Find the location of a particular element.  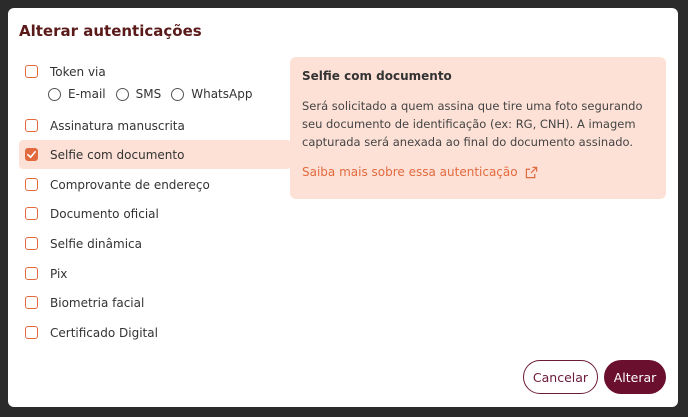

learn-more-link: Saiba mais sobre essa autenticação is located at coordinates (478, 172).